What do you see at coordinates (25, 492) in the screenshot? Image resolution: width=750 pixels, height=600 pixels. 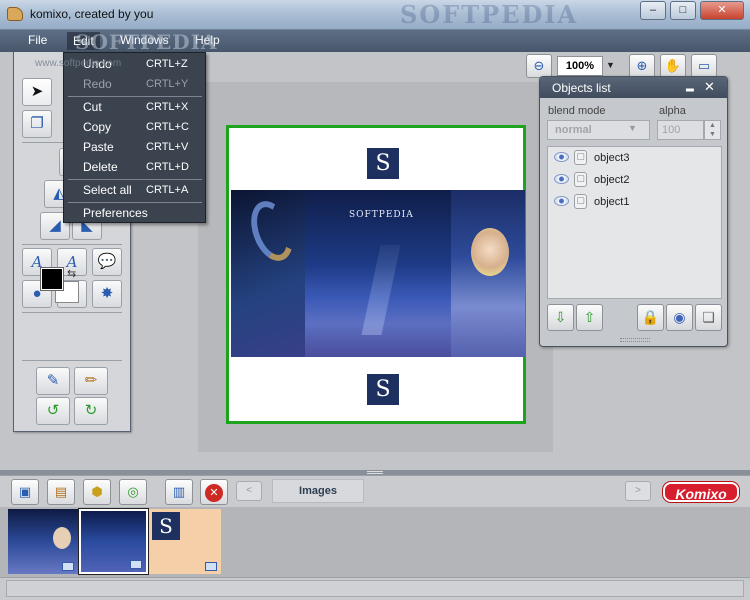 I see `new-image-icon: ▣` at bounding box center [25, 492].